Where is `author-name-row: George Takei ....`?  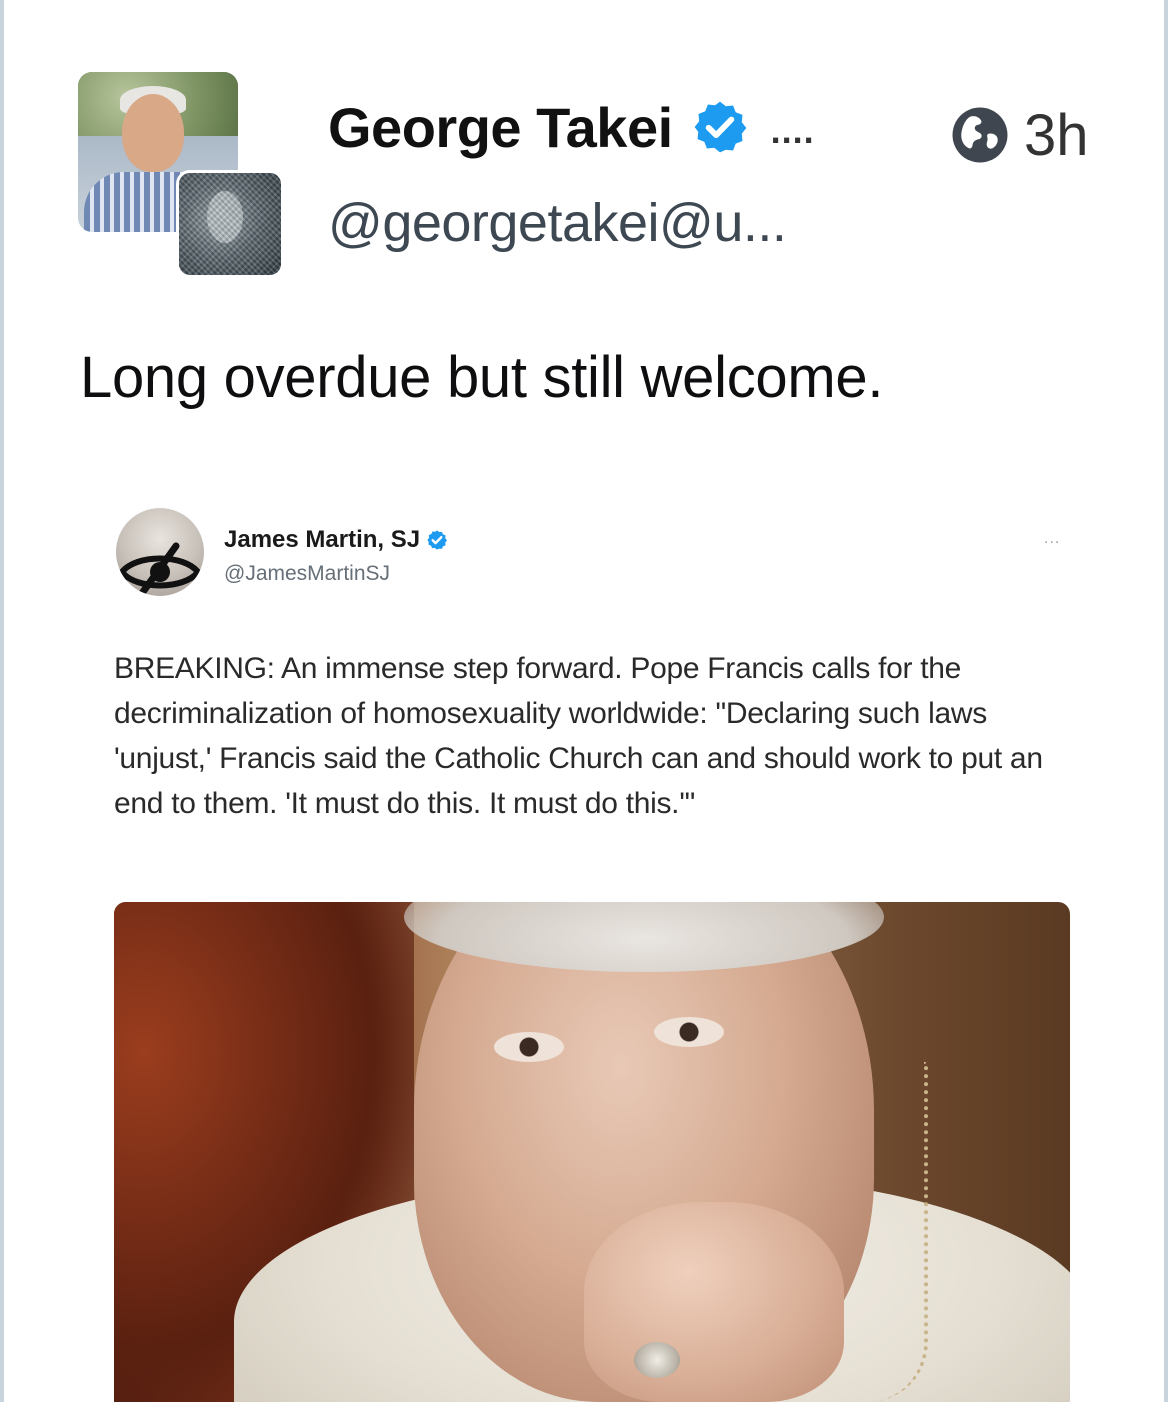 author-name-row: George Takei .... is located at coordinates (571, 127).